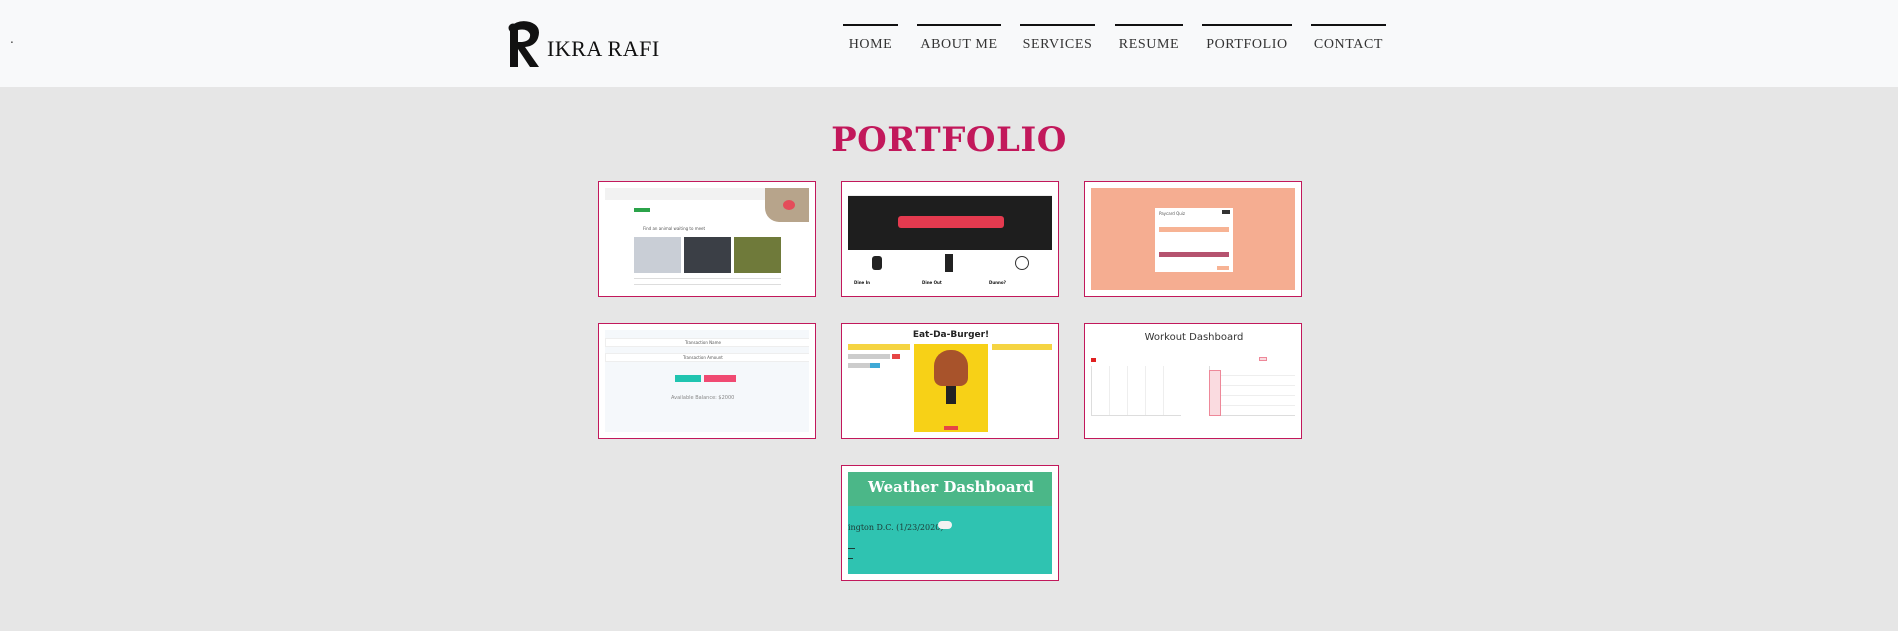  What do you see at coordinates (959, 44) in the screenshot?
I see `nav-about-me: ABOUT ME` at bounding box center [959, 44].